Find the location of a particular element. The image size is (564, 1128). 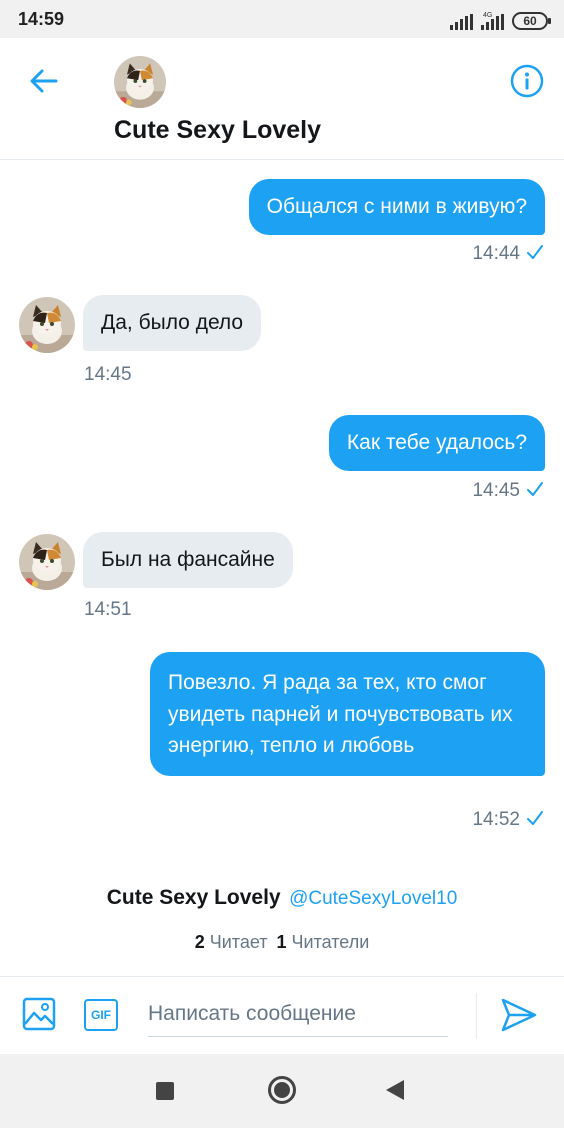

message-text: Был на фансайне is located at coordinates (188, 559).